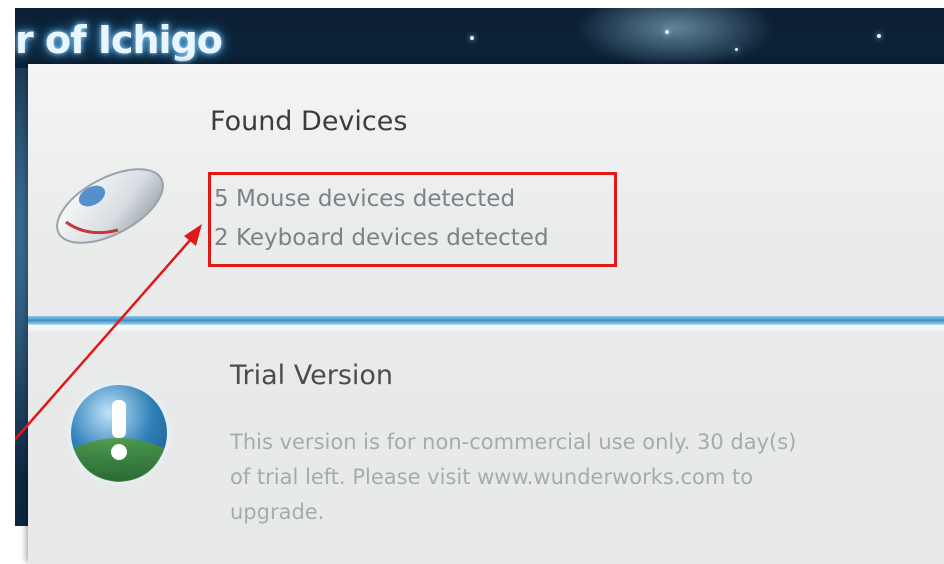 Image resolution: width=944 pixels, height=564 pixels. I want to click on annotation-arrow, so click(102, 338).